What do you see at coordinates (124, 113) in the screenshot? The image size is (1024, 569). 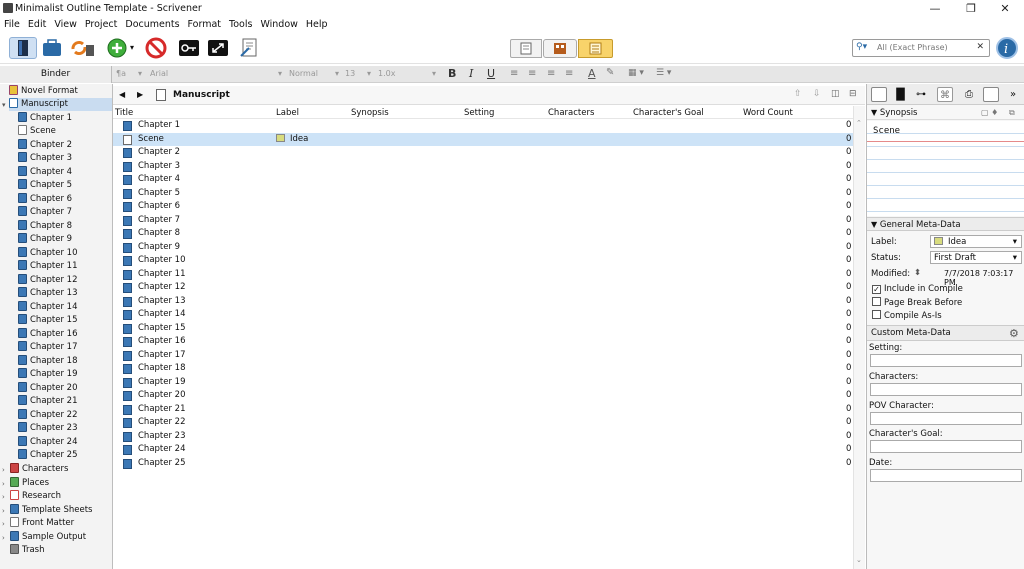 I see `column-title: Title` at bounding box center [124, 113].